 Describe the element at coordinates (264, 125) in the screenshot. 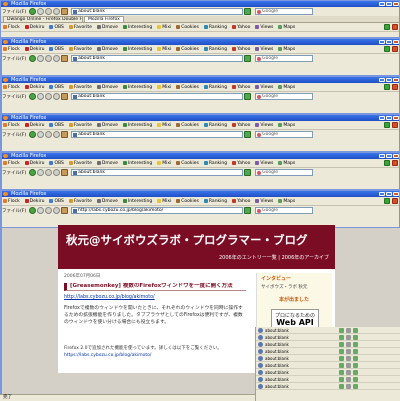

I see `win4-bookmark-11: Views` at that location.